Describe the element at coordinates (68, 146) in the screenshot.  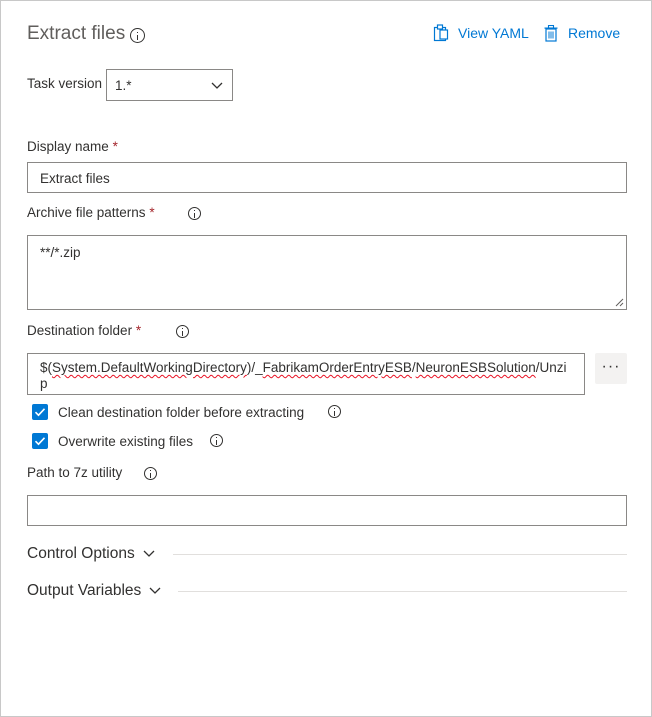
I see `display-name-label-text: Display name` at that location.